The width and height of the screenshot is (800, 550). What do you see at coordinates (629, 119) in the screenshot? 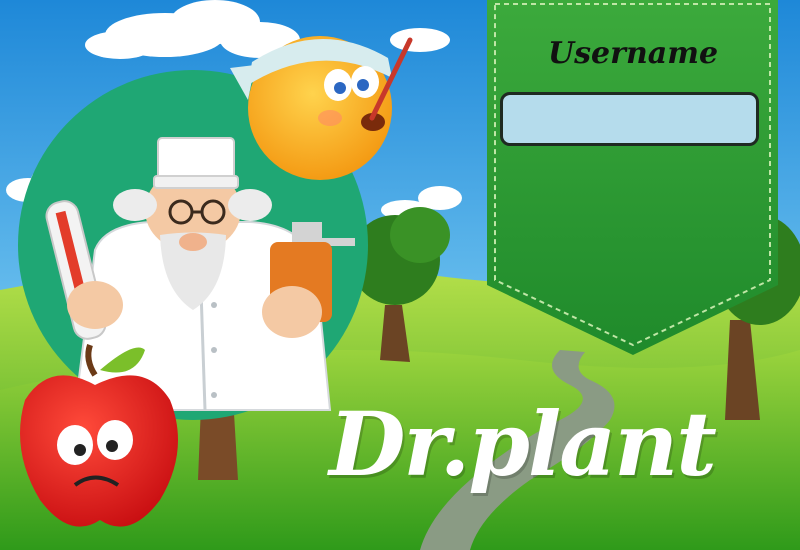
I see `username-input` at bounding box center [629, 119].